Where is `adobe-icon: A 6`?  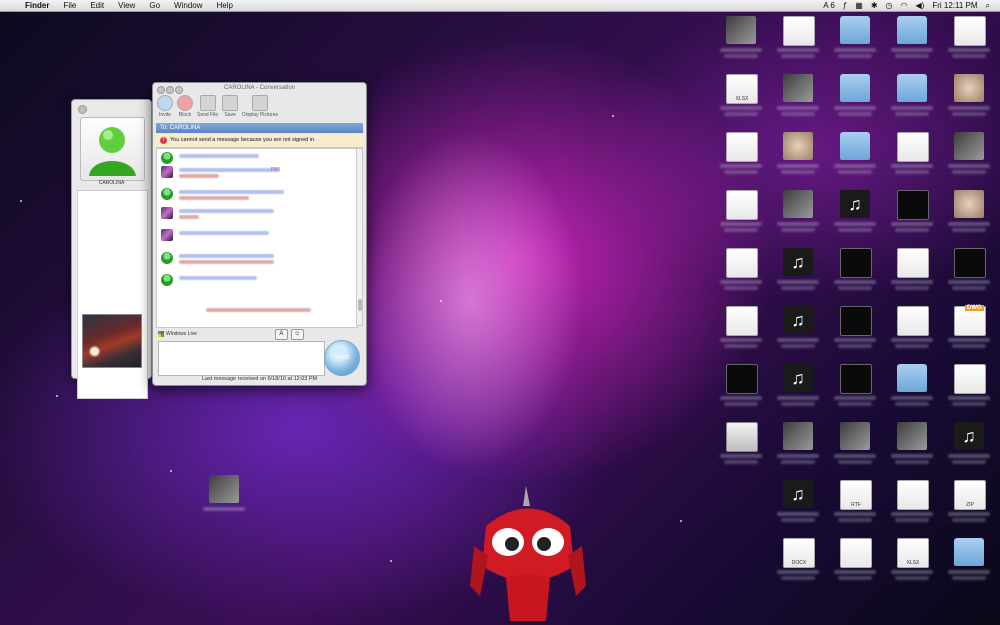
adobe-icon: A 6 is located at coordinates (829, 5).